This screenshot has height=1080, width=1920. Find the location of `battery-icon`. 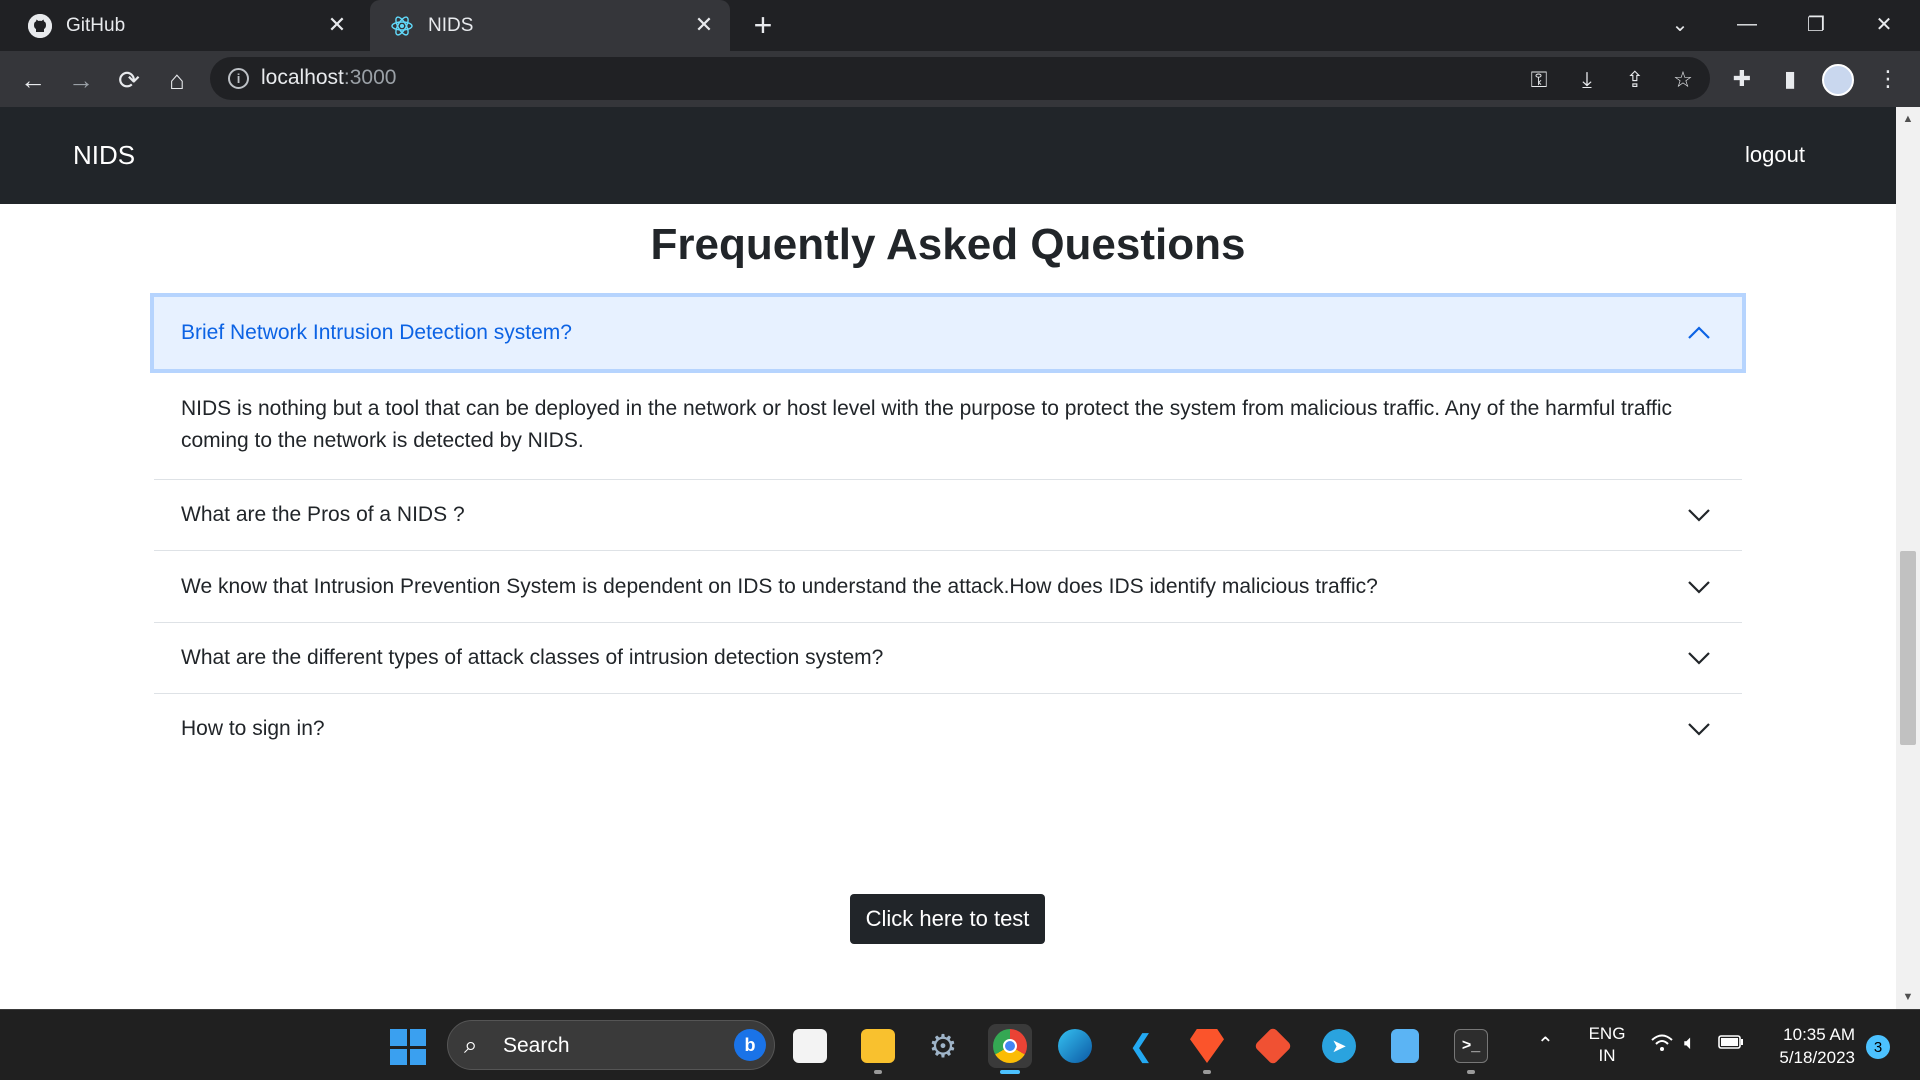

battery-icon is located at coordinates (1731, 1044).